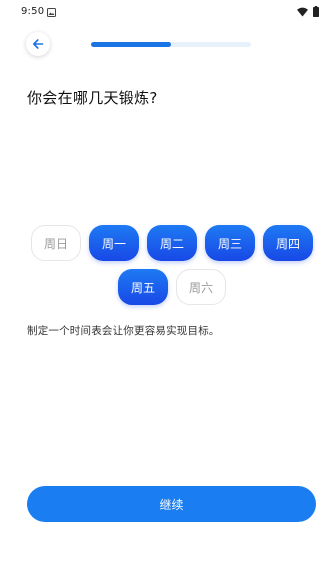 Image resolution: width=328 pixels, height=565 pixels. I want to click on day-chip-tuesday: 周二, so click(172, 243).